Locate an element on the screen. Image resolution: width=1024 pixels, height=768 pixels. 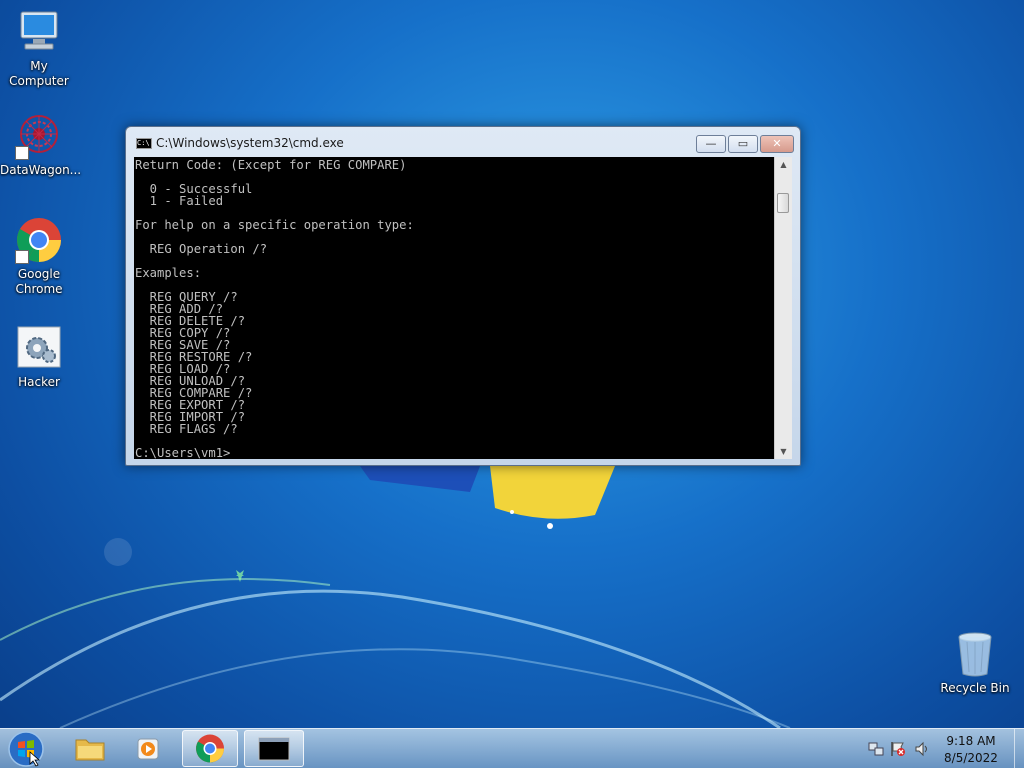
desktop-icon-hacker: Hacker is located at coordinates (39, 357).